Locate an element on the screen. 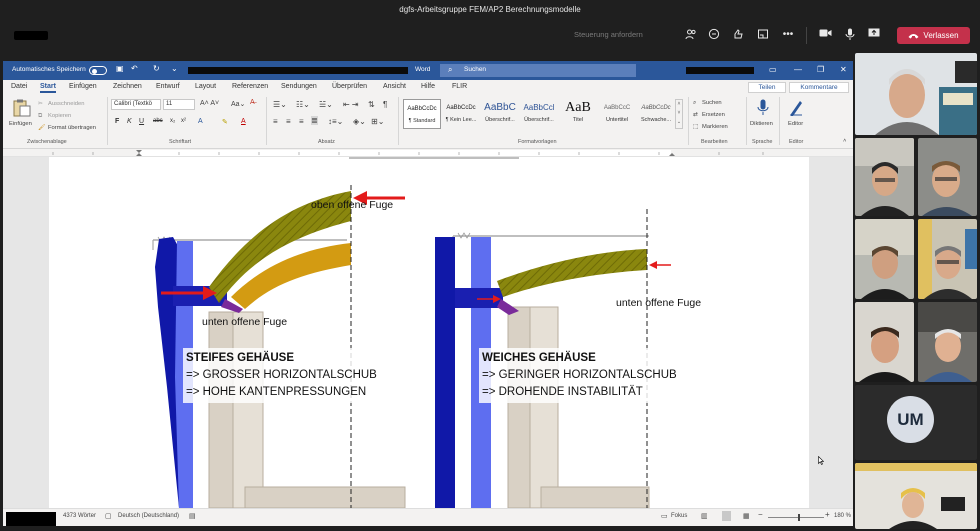  horizontal-ruler is located at coordinates (428, 153).